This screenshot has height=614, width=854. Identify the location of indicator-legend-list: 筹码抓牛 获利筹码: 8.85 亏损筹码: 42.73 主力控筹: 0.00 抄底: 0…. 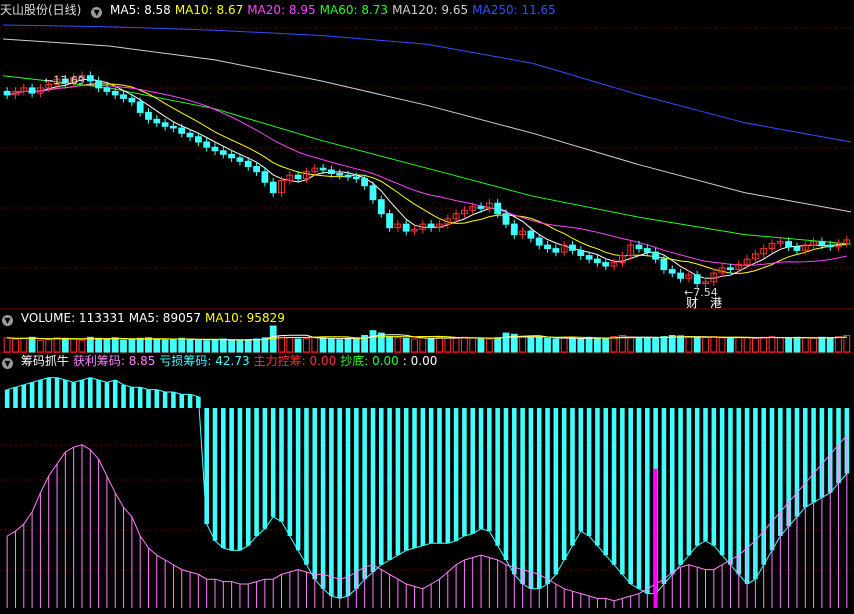
(231, 361).